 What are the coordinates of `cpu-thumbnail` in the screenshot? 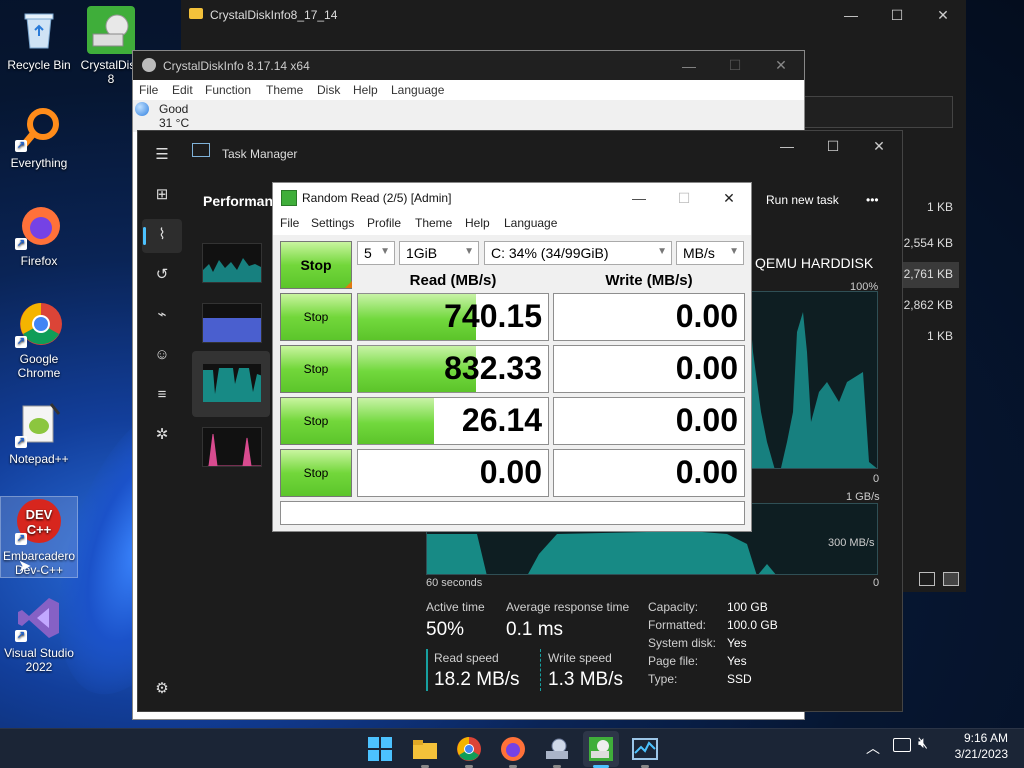 It's located at (232, 263).